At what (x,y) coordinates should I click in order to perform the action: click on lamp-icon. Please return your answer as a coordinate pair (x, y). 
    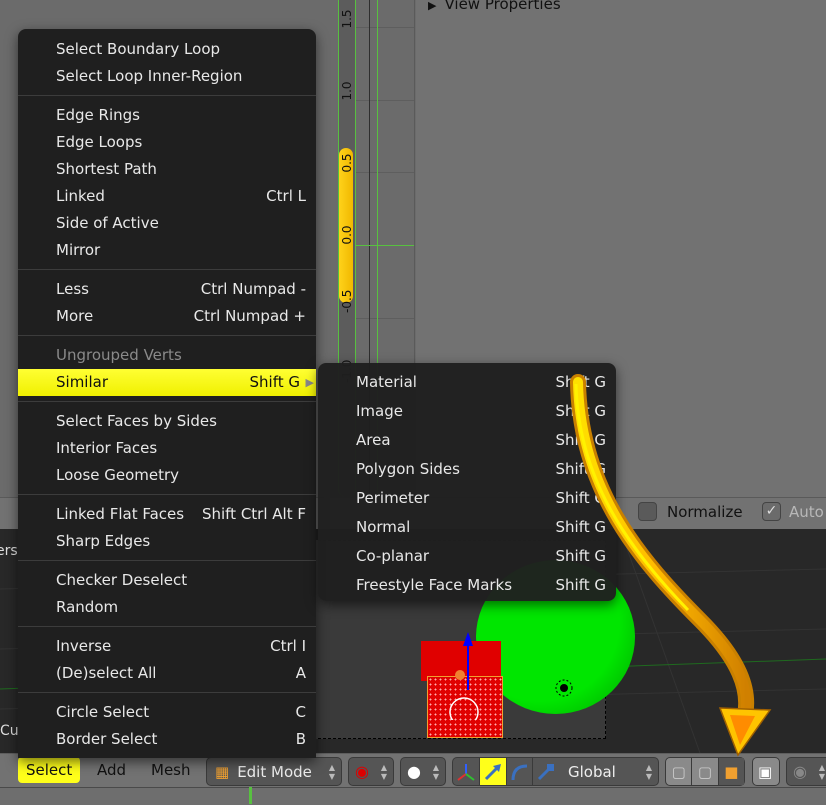
    Looking at the image, I should click on (564, 688).